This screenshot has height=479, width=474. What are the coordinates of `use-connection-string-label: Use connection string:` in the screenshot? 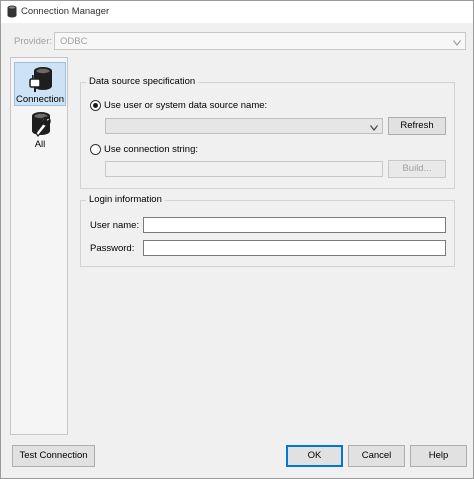 It's located at (151, 149).